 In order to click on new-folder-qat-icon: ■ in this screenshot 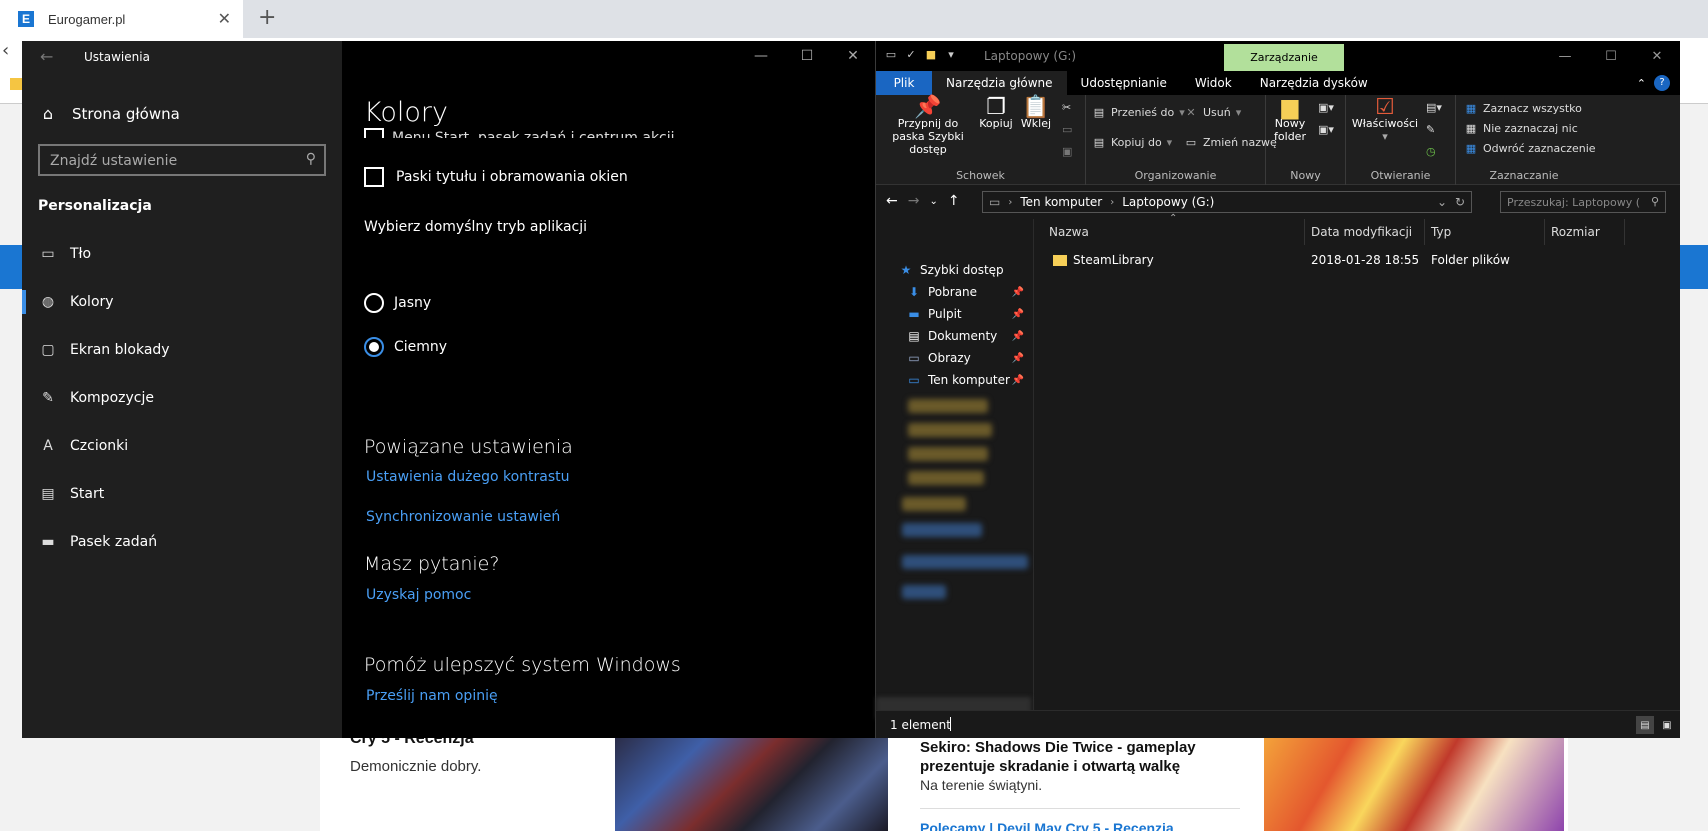, I will do `click(931, 55)`.